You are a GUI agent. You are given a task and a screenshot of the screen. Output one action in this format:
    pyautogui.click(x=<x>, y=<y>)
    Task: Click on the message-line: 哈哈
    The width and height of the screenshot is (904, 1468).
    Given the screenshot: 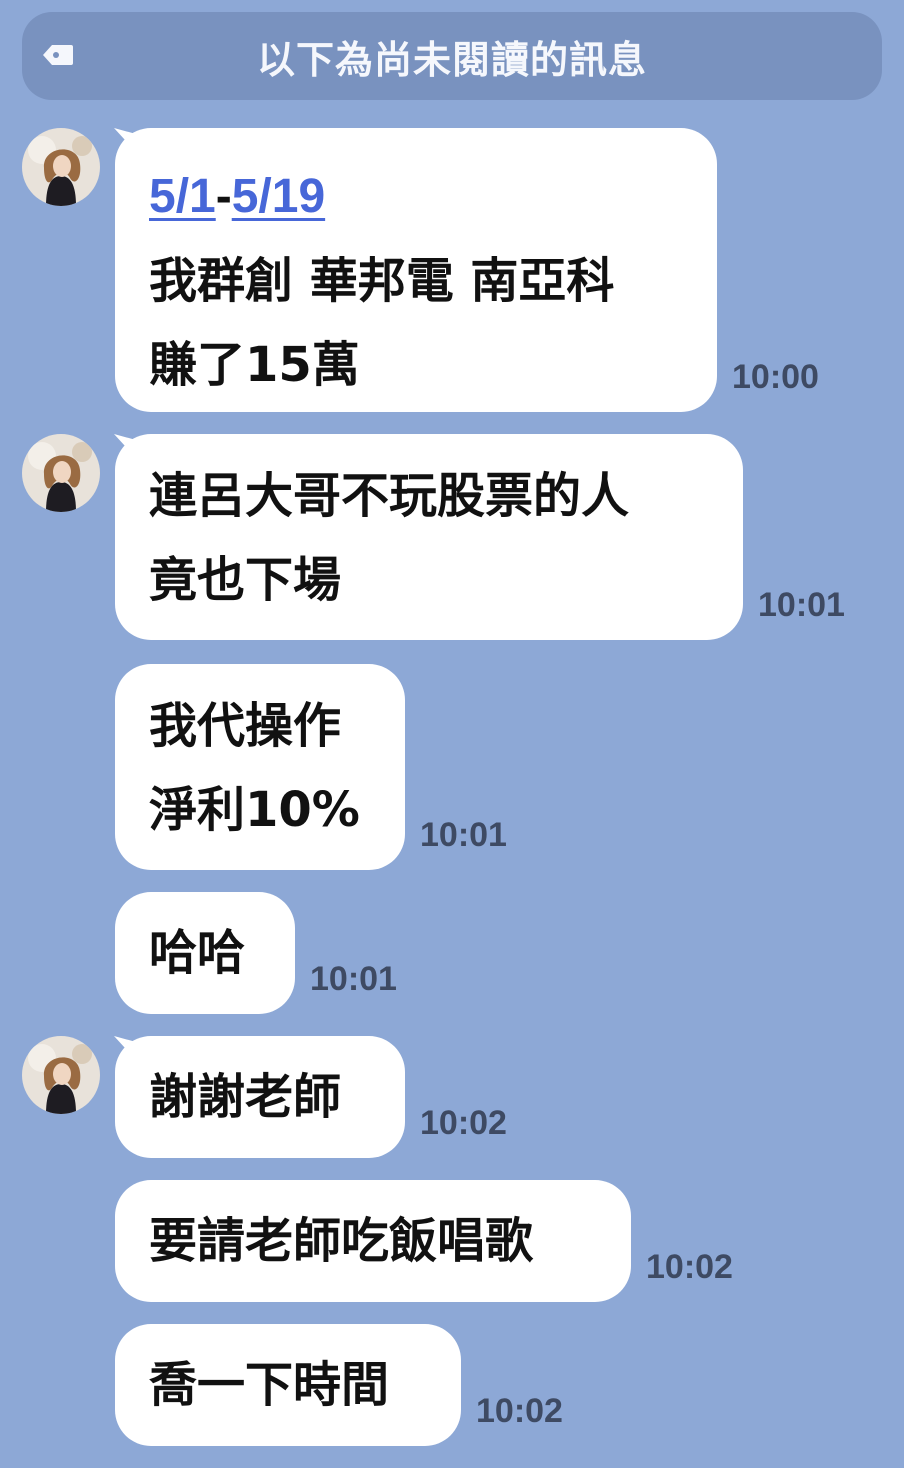 What is the action you would take?
    pyautogui.click(x=197, y=953)
    